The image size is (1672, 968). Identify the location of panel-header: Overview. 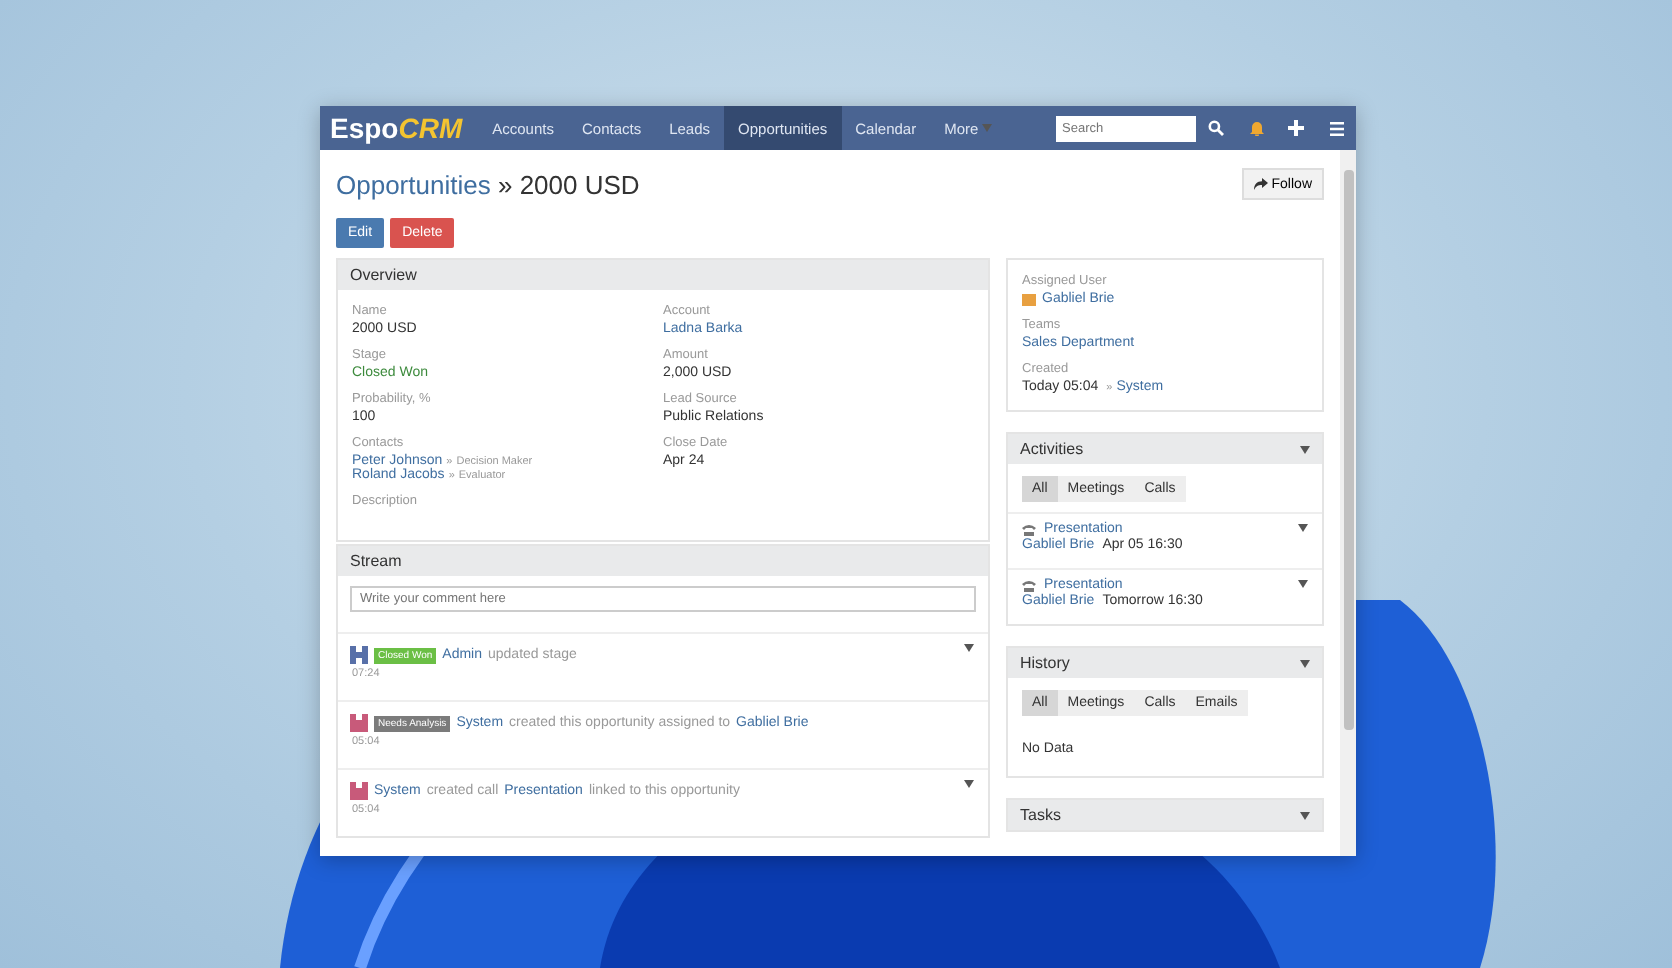
(663, 275).